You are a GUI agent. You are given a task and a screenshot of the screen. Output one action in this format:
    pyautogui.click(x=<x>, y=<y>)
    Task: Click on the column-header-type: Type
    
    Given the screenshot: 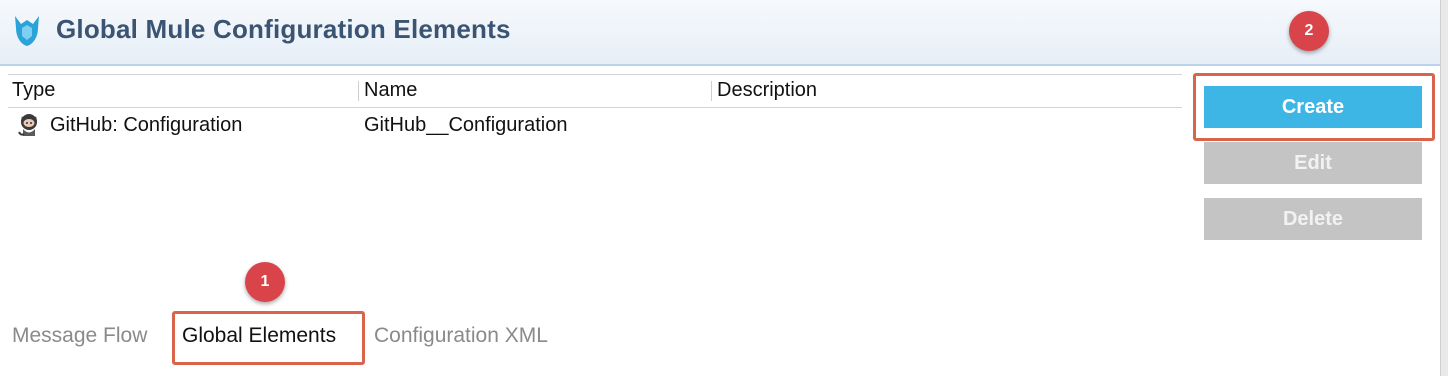 What is the action you would take?
    pyautogui.click(x=33, y=90)
    